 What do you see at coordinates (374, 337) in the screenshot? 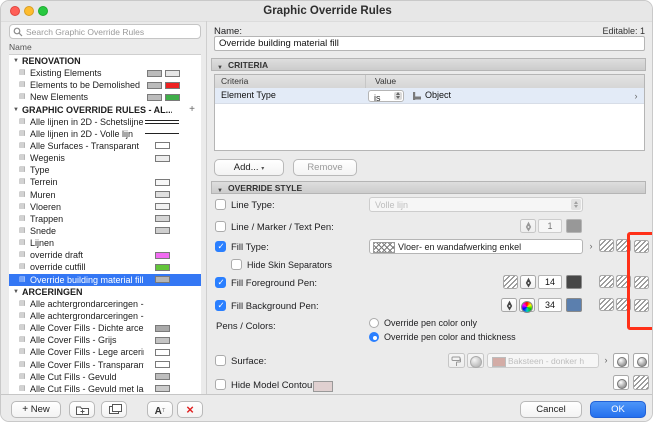
I see `radio-pen-color-thickness` at bounding box center [374, 337].